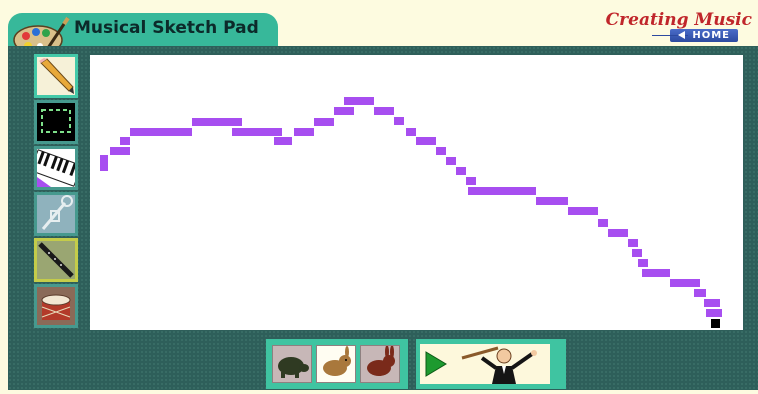 The height and width of the screenshot is (394, 758). I want to click on creating-music-brand: Creating Music HOME, so click(679, 27).